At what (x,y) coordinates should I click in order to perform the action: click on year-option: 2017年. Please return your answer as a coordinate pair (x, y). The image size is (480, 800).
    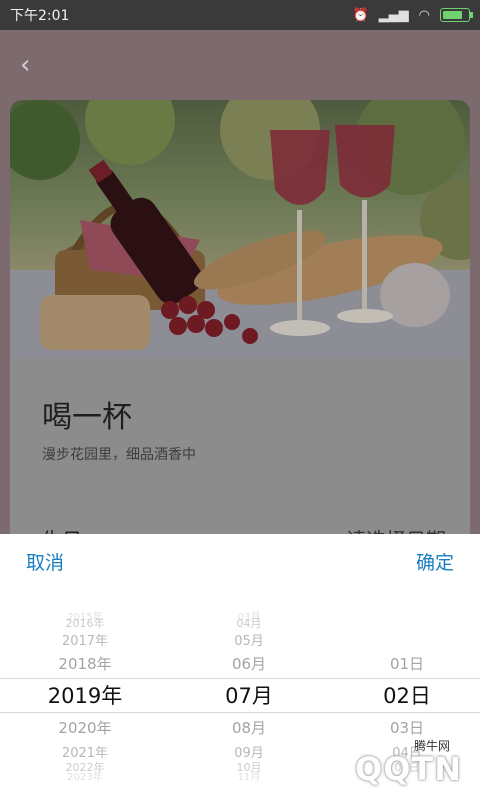
    Looking at the image, I should click on (85, 639).